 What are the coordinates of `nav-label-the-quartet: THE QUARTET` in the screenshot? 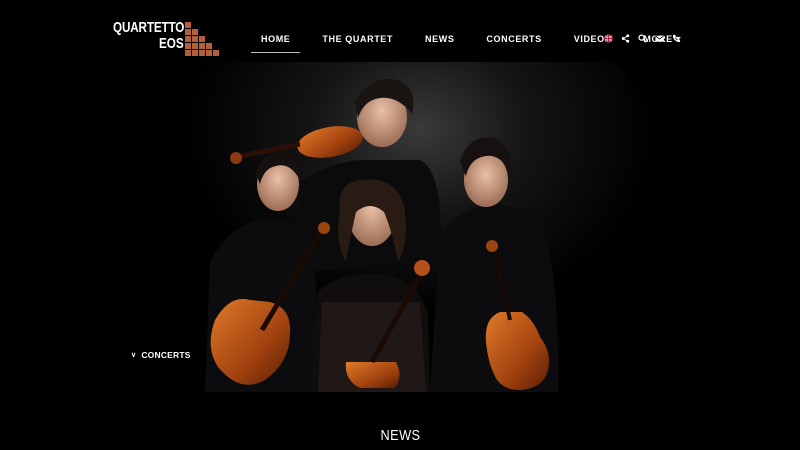 It's located at (358, 39).